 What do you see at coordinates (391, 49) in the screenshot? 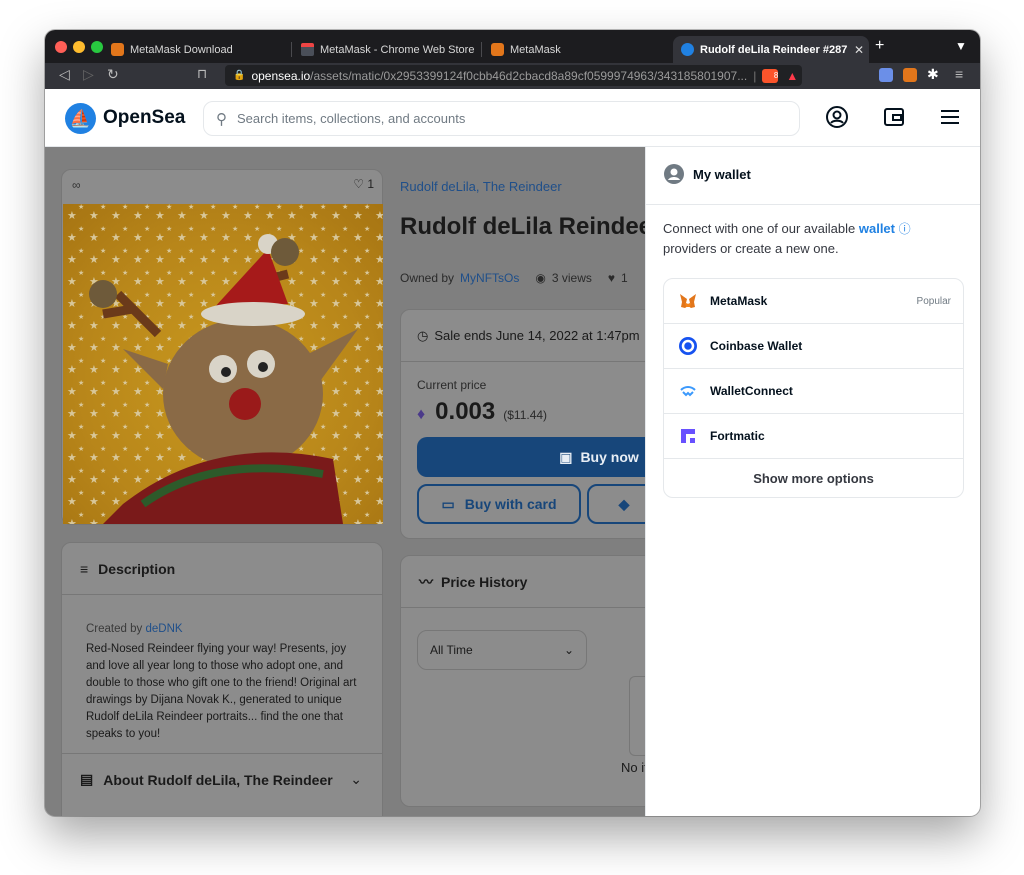
I see `tab-chrome-web-store: MetaMask - Chrome Web Store` at bounding box center [391, 49].